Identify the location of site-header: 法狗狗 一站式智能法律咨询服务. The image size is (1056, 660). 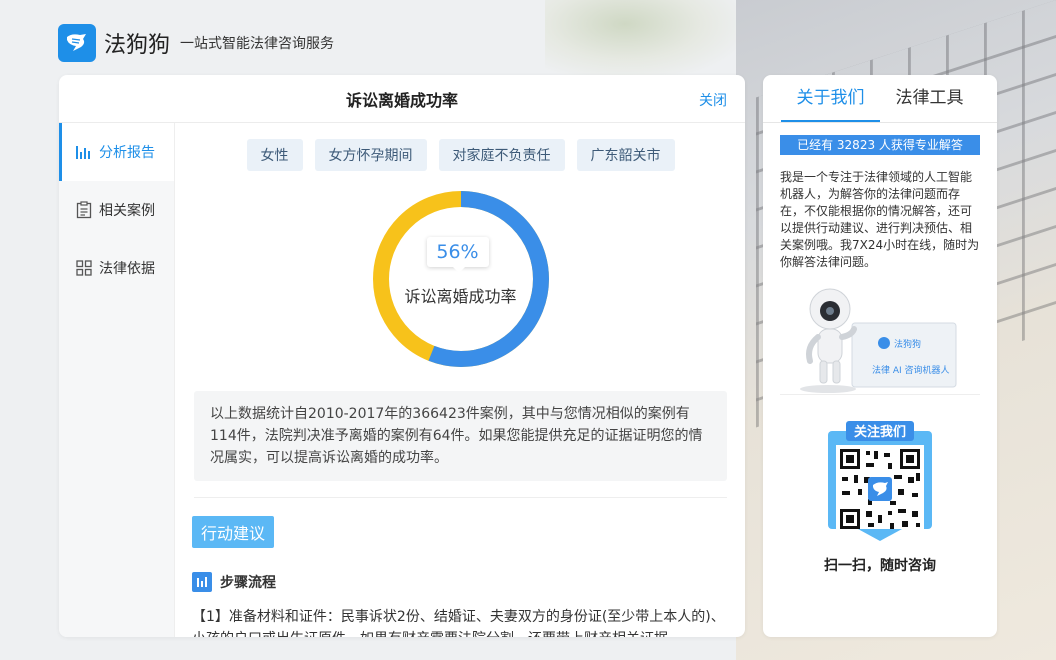
(196, 43).